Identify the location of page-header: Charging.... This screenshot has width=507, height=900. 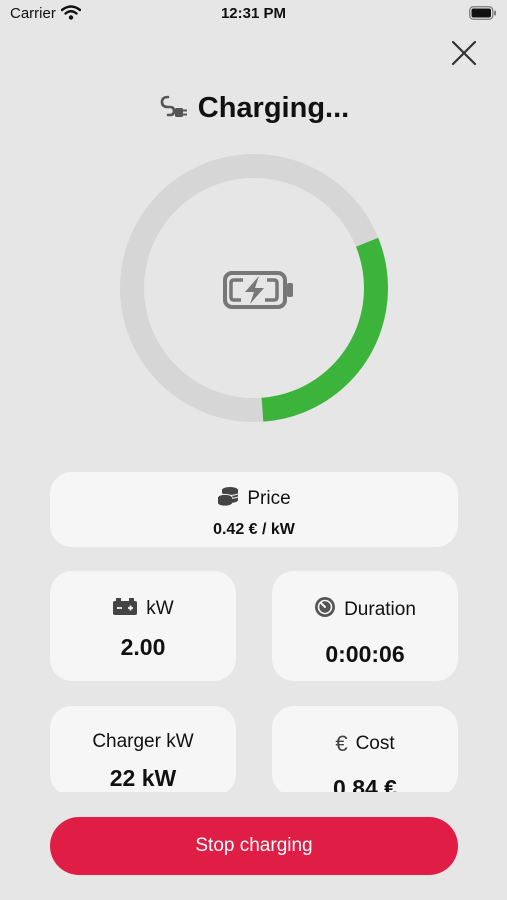
(253, 108).